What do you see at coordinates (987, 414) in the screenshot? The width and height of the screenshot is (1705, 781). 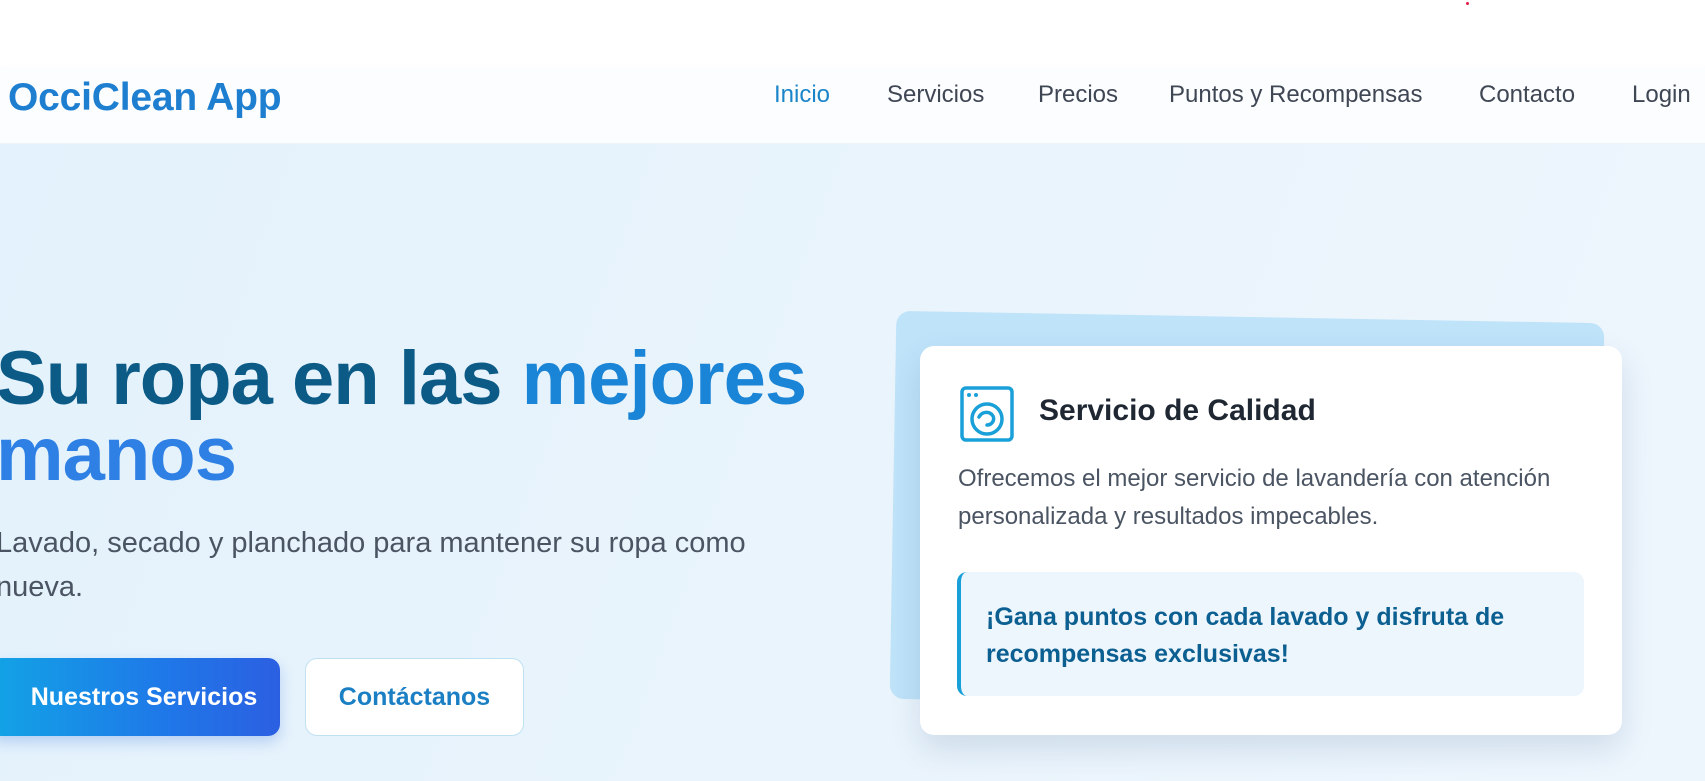 I see `washing-machine-icon` at bounding box center [987, 414].